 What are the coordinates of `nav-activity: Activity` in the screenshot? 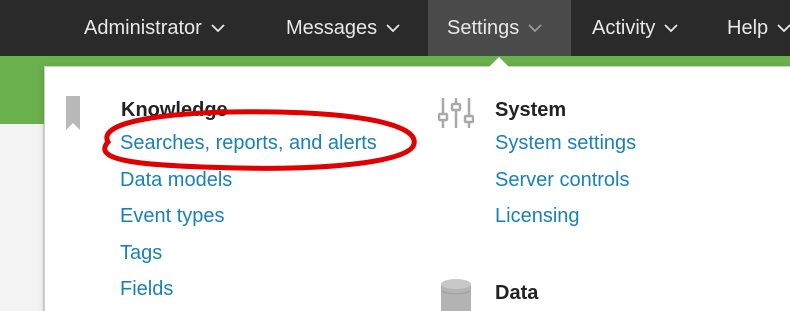 It's located at (635, 28).